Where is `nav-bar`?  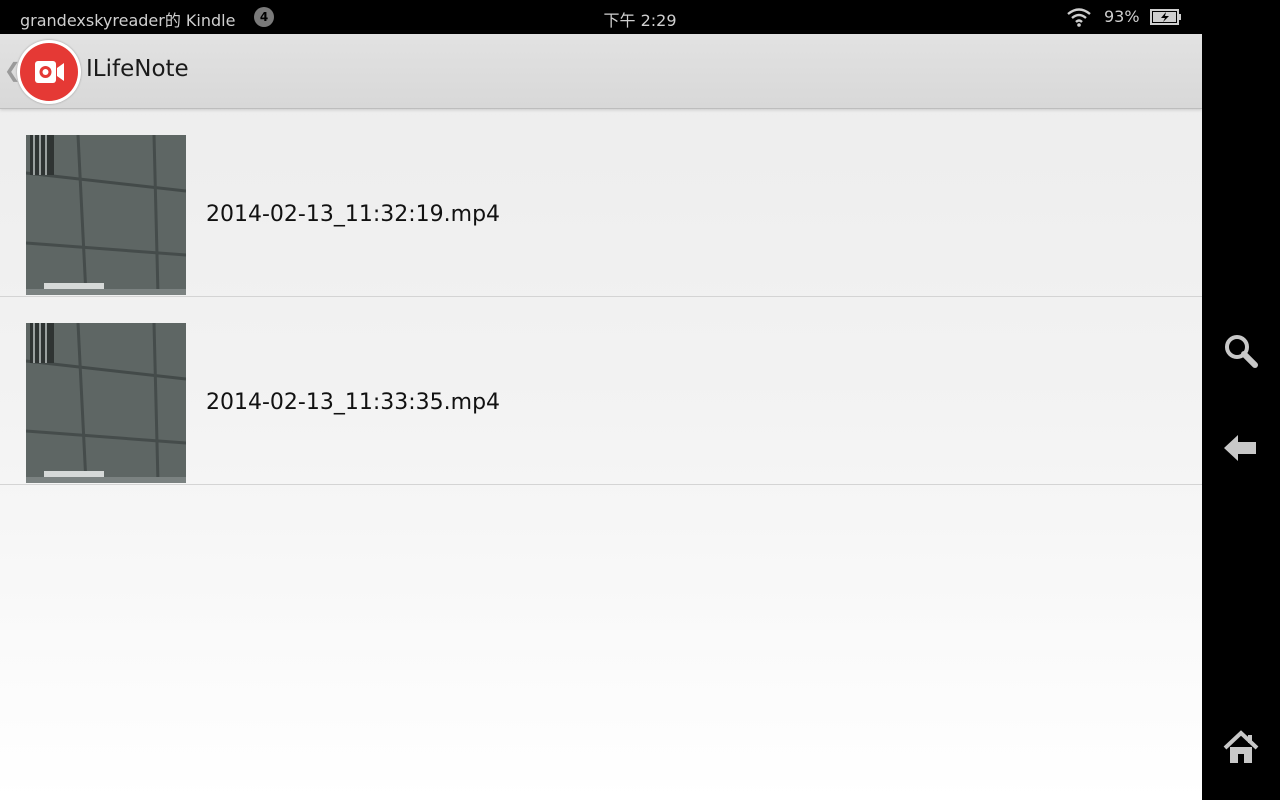
nav-bar is located at coordinates (1241, 400).